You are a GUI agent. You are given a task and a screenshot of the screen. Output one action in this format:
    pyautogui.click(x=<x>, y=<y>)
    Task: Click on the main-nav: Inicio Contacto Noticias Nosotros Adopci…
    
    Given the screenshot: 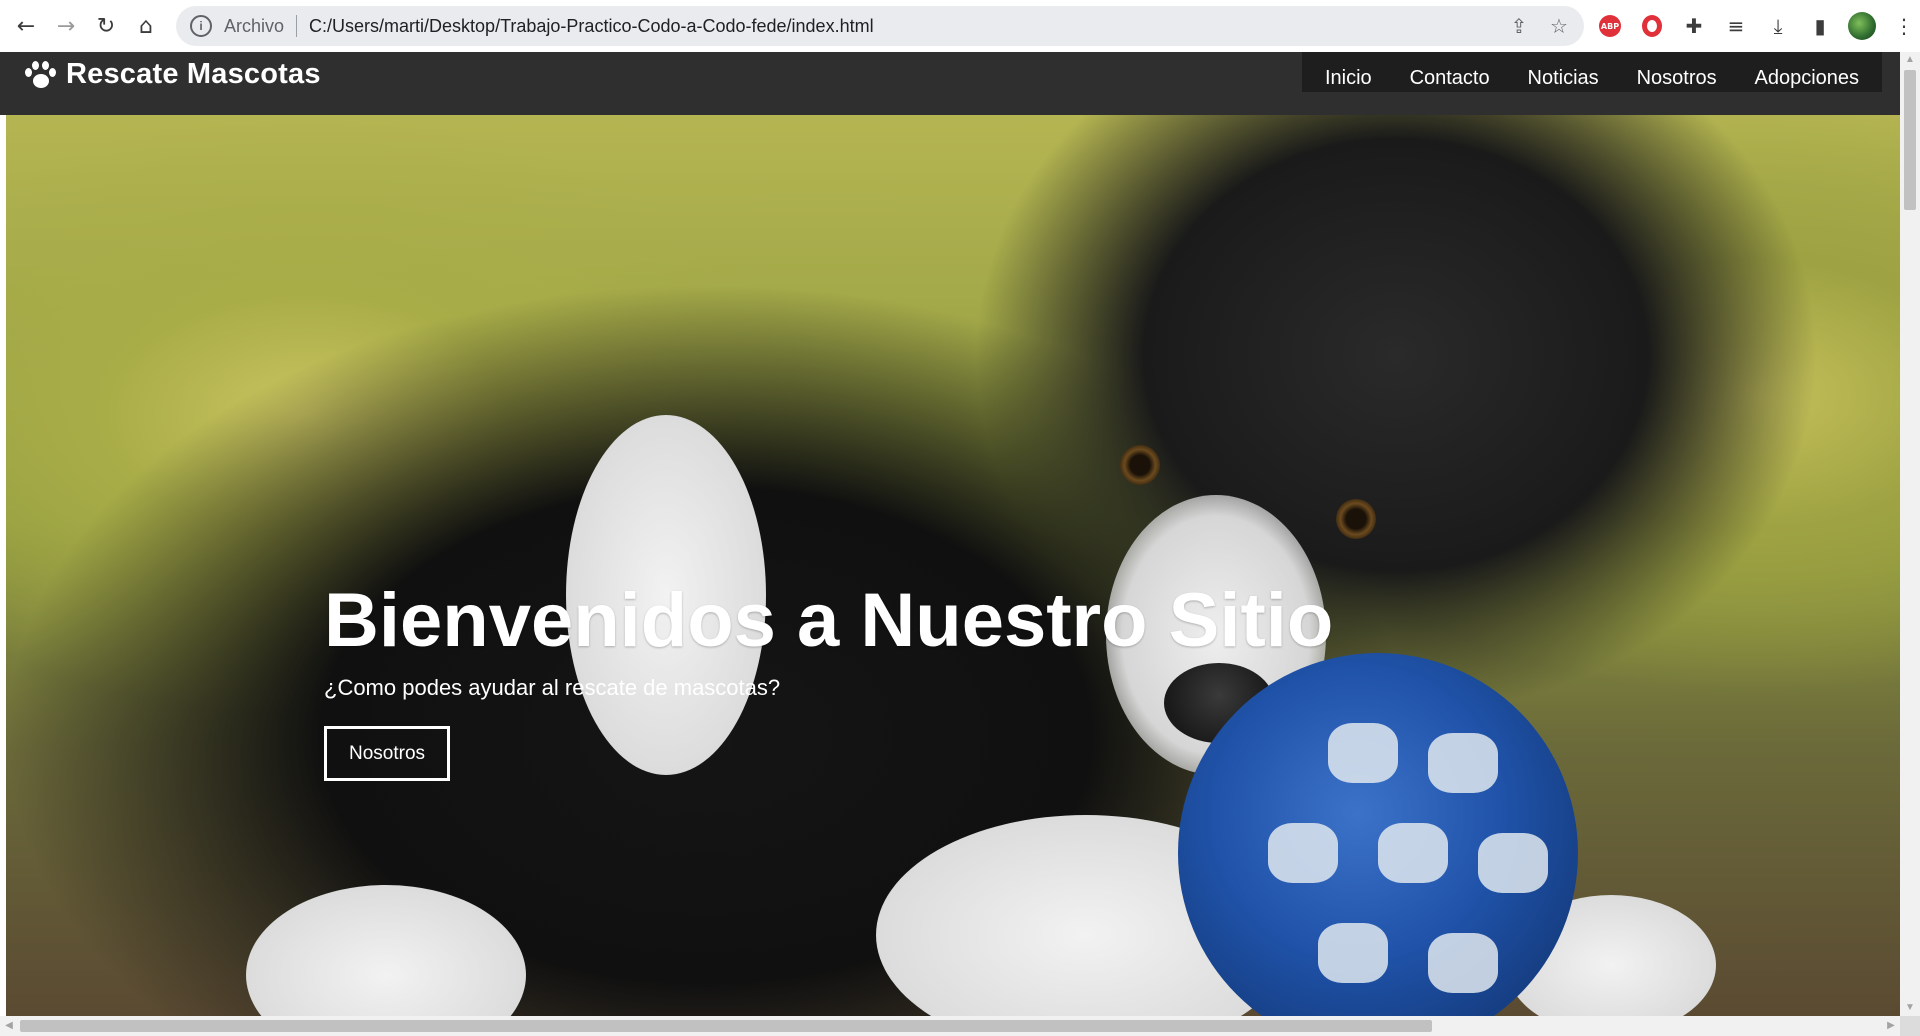 What is the action you would take?
    pyautogui.click(x=1592, y=72)
    